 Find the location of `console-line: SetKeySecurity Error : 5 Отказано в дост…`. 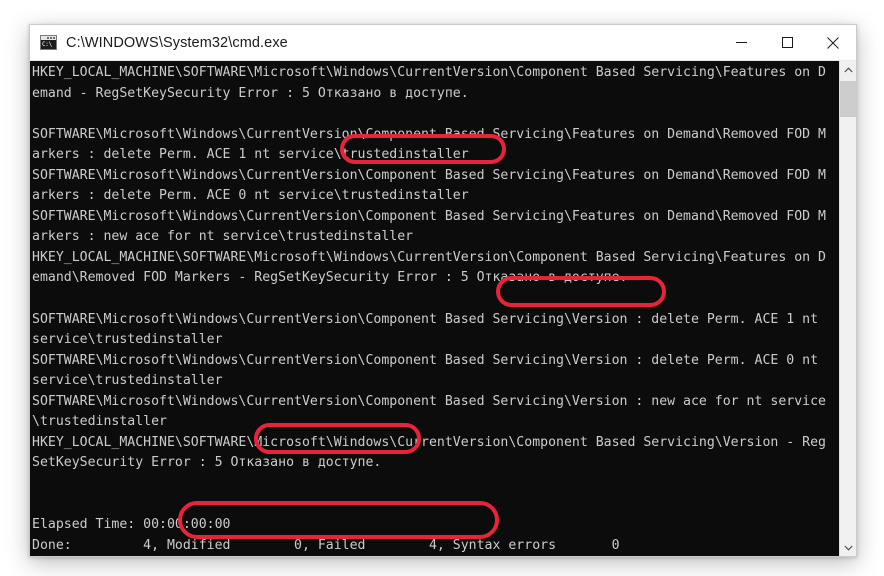

console-line: SetKeySecurity Error : 5 Отказано в дост… is located at coordinates (207, 463).